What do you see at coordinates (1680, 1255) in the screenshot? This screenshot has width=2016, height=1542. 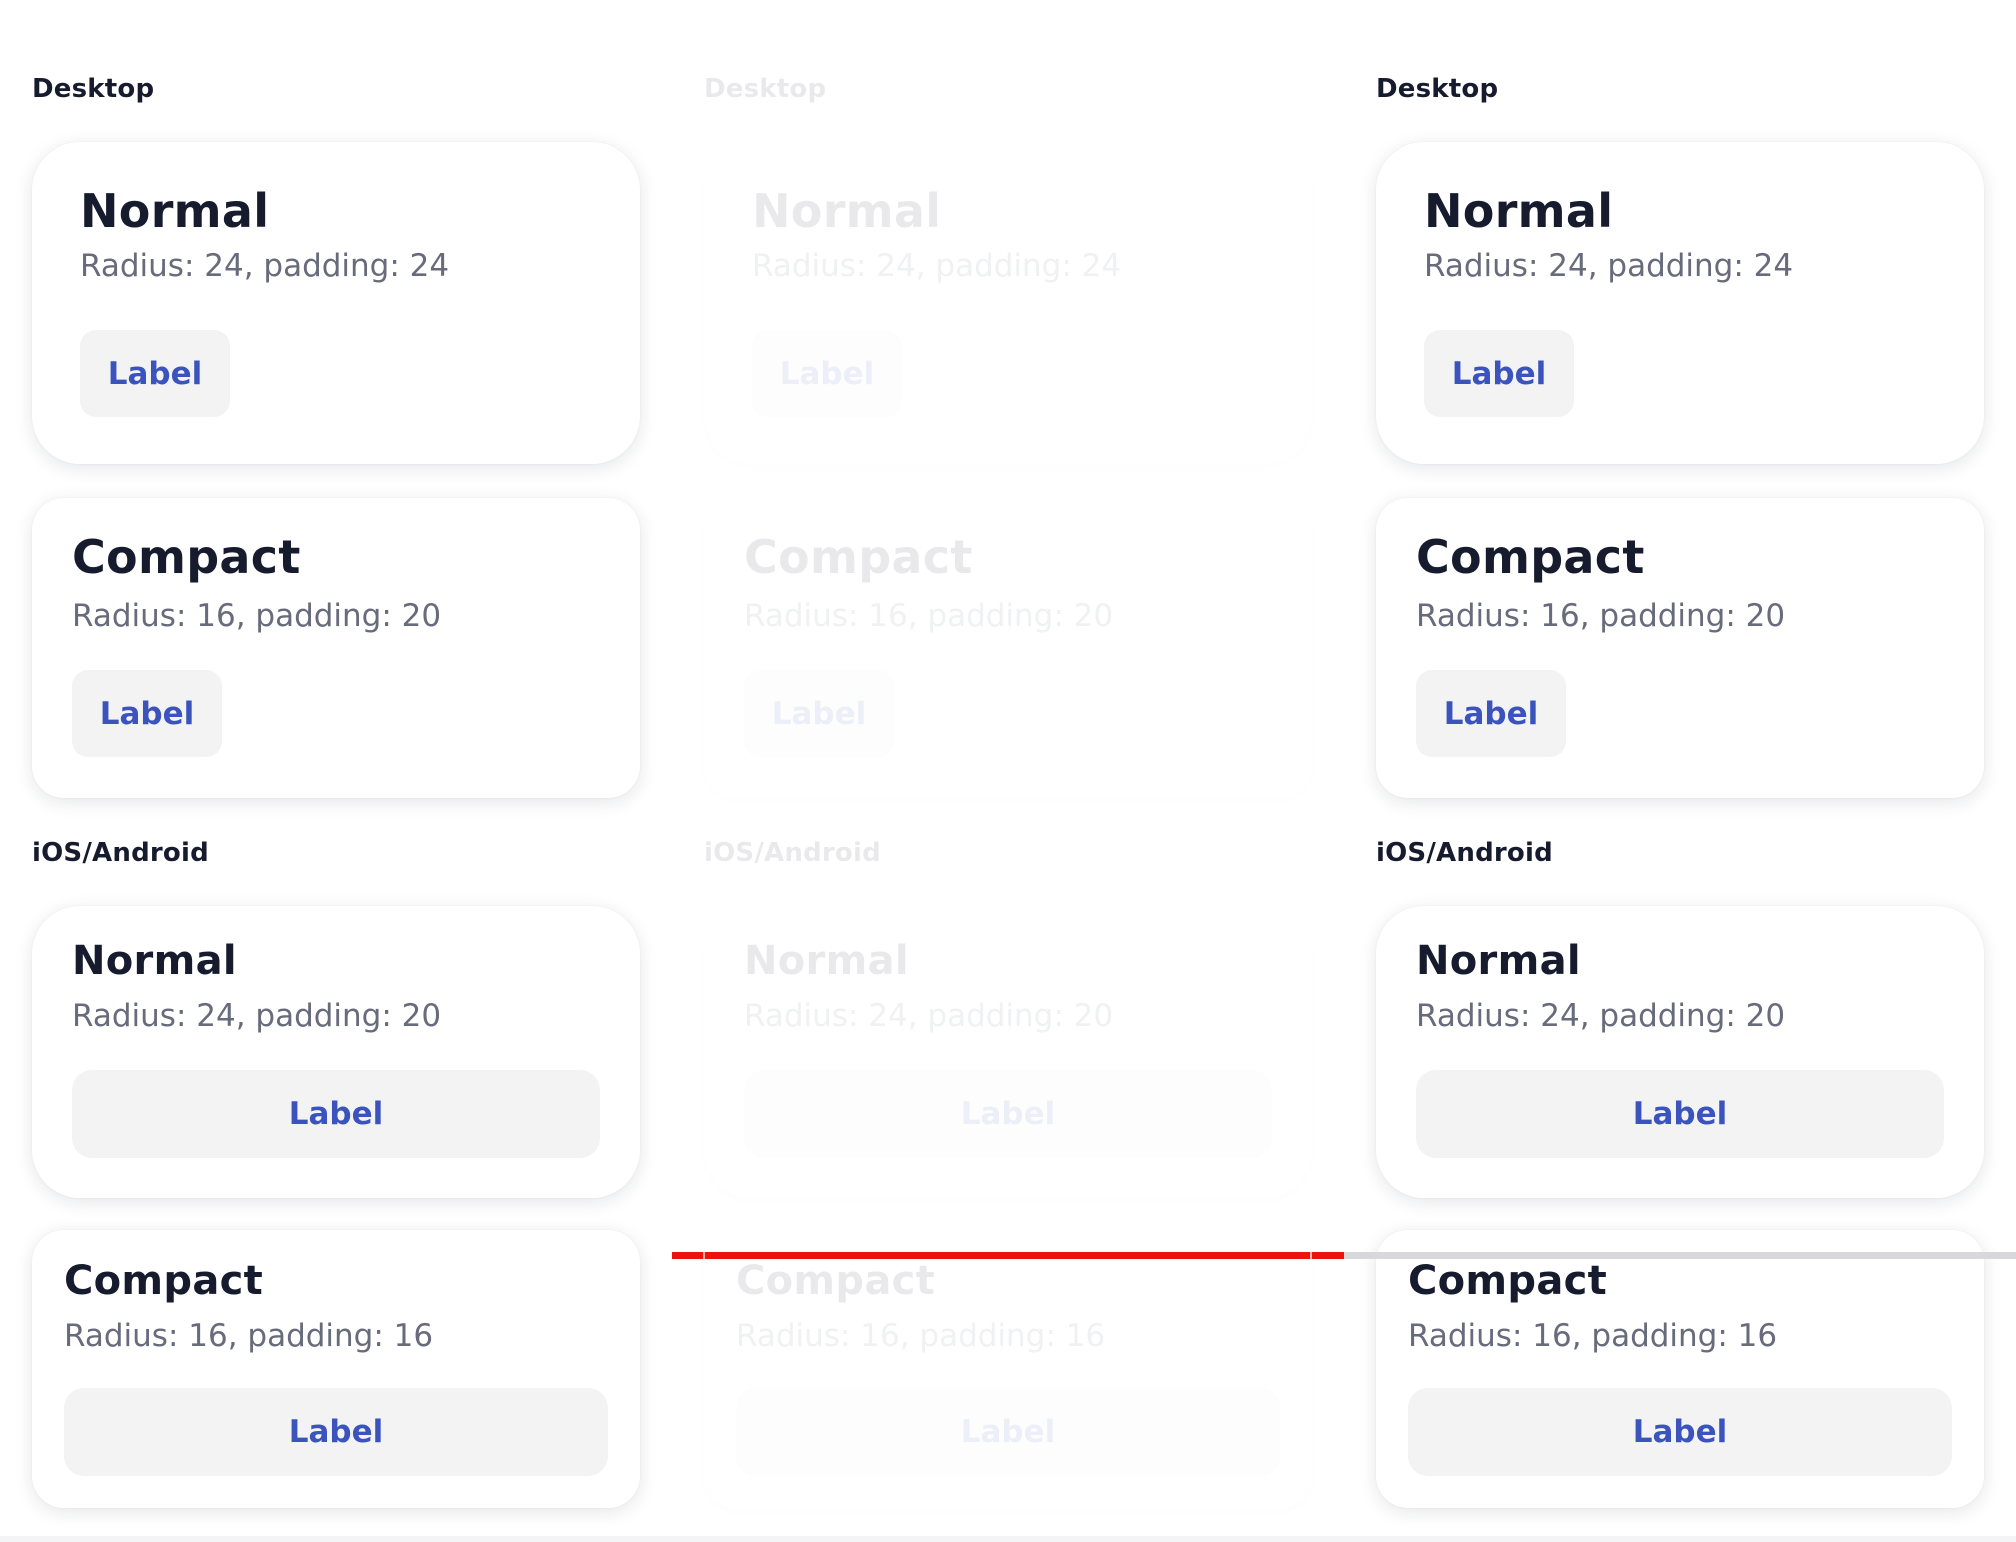 I see `column-divider-line` at bounding box center [1680, 1255].